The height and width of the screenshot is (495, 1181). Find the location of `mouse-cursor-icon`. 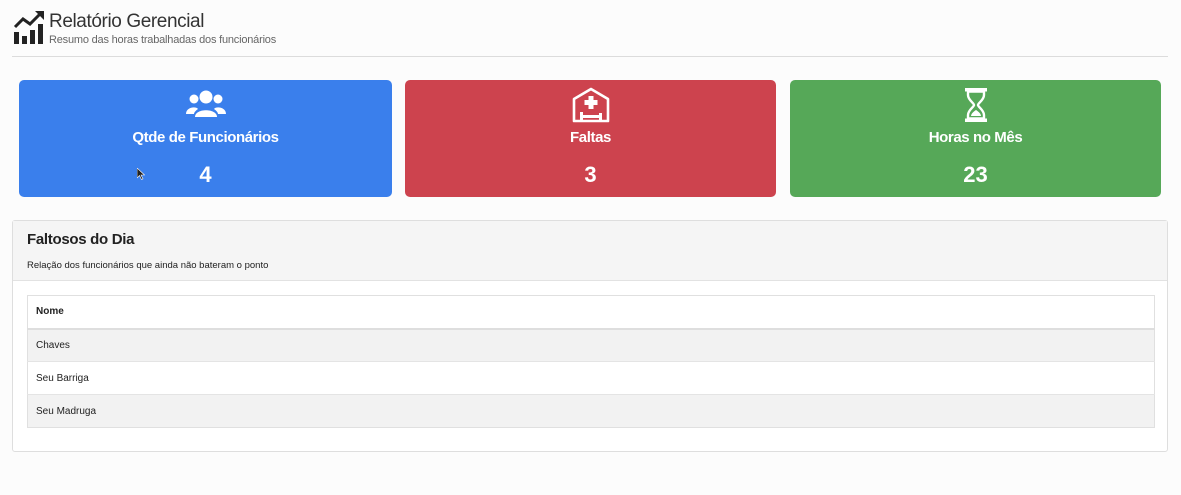

mouse-cursor-icon is located at coordinates (141, 174).